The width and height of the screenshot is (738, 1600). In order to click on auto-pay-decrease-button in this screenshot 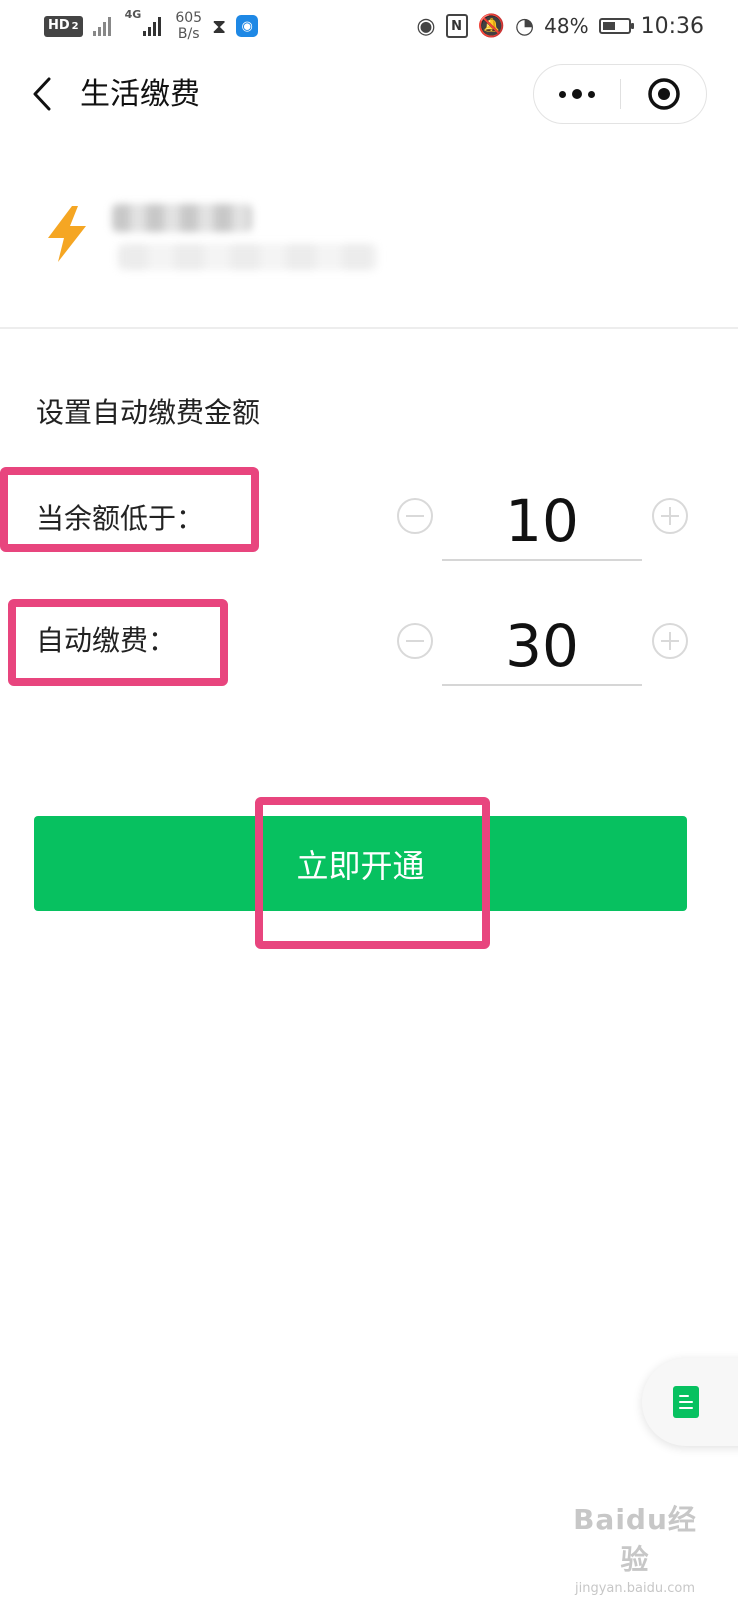, I will do `click(415, 641)`.